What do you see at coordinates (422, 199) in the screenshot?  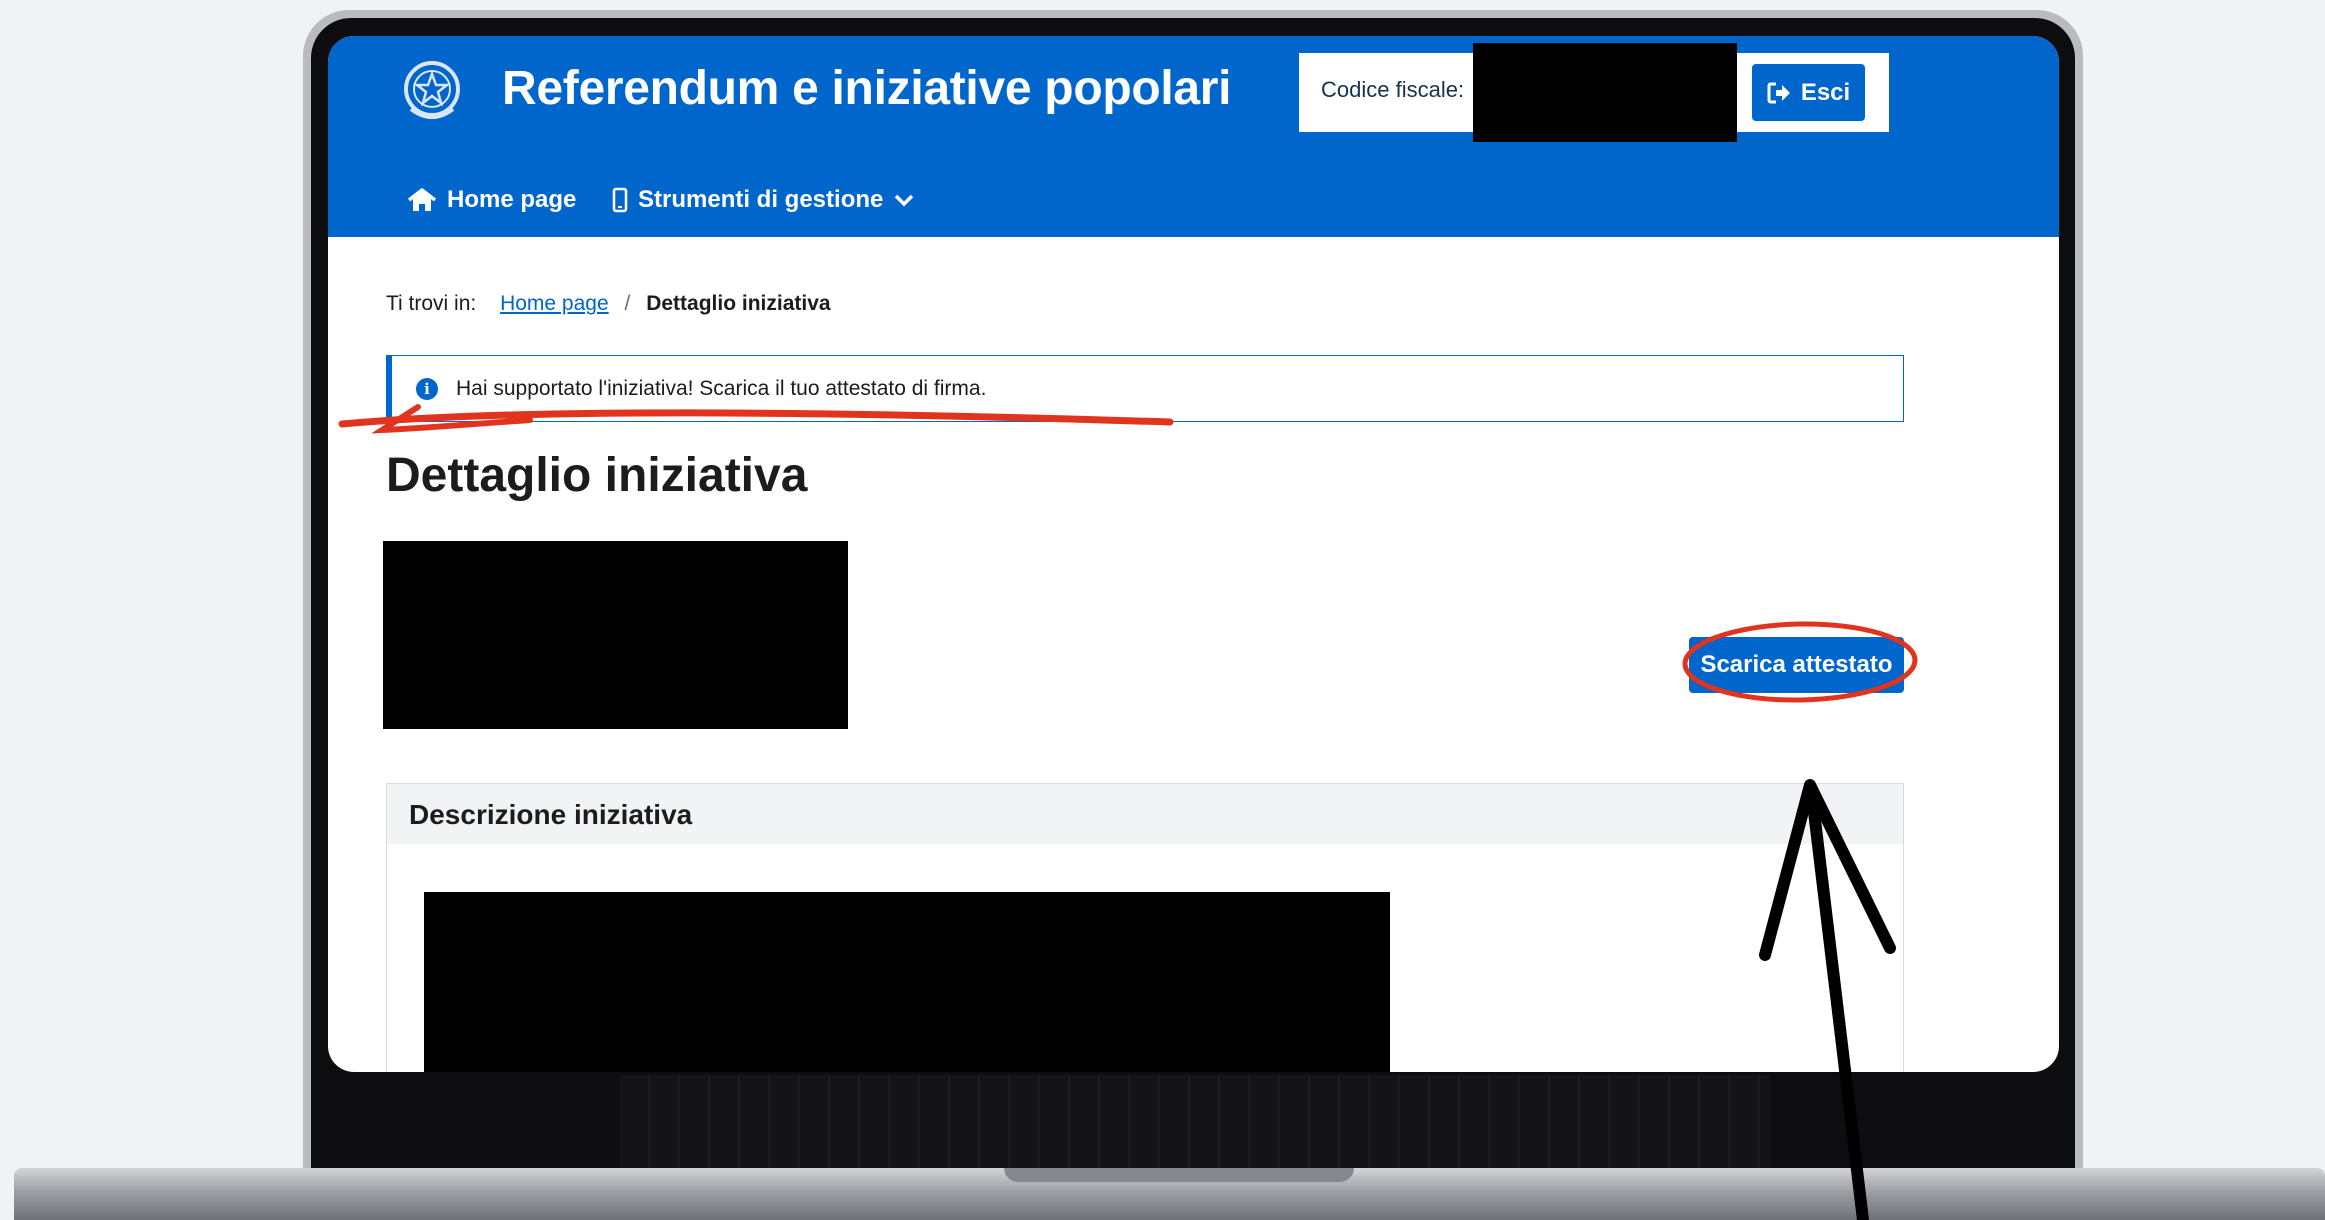 I see `home-icon` at bounding box center [422, 199].